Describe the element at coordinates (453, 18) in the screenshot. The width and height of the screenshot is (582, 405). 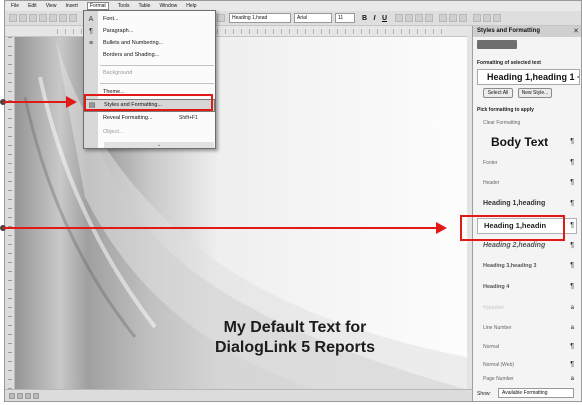
I see `bullets-icon` at that location.